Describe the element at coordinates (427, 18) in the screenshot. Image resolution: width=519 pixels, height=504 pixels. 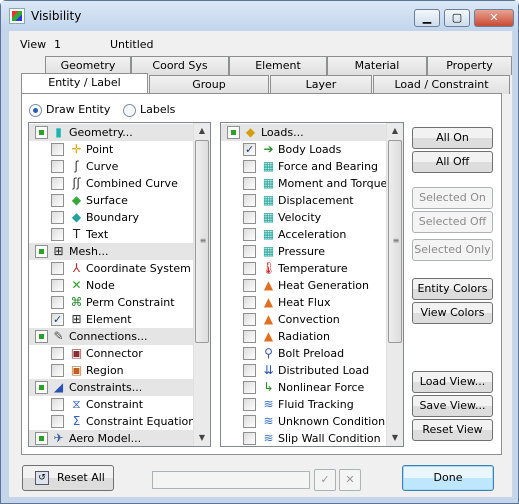
I see `minimize-button: ▁` at that location.